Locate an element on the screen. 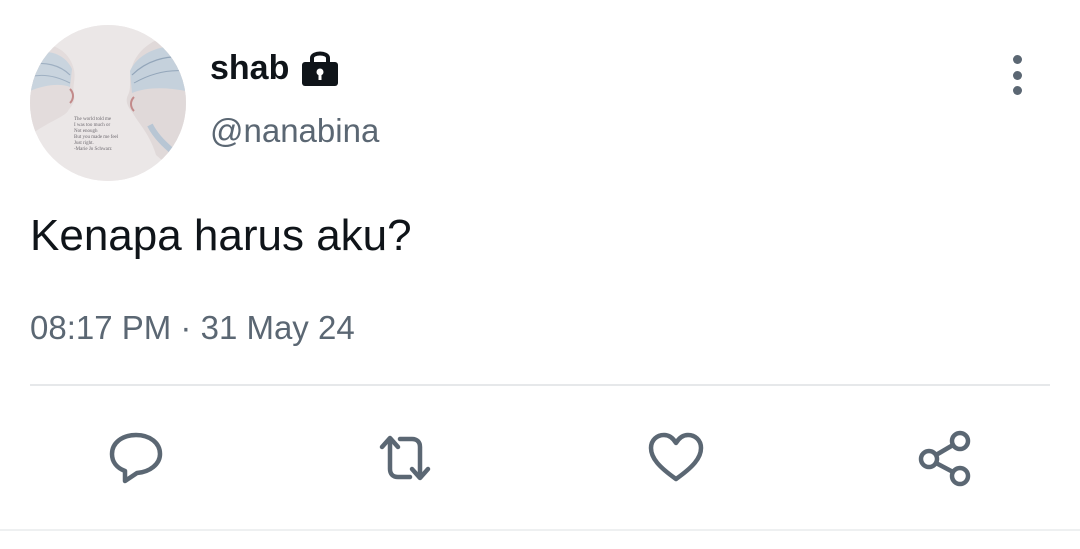 The image size is (1080, 549). share-icon is located at coordinates (944, 458).